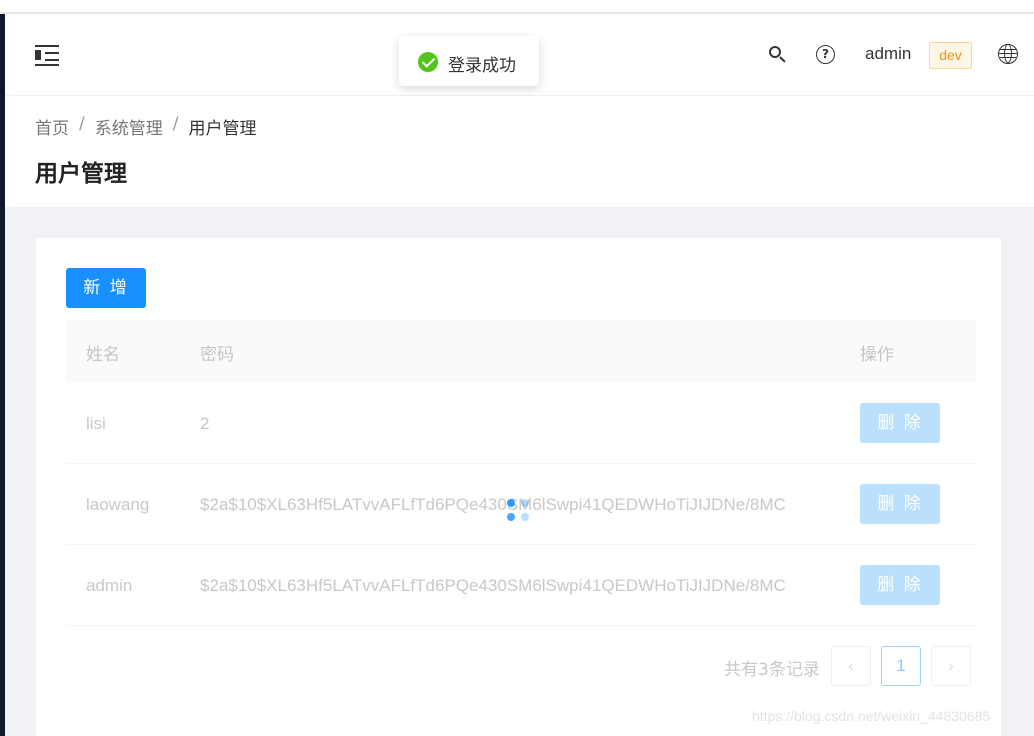 Image resolution: width=1034 pixels, height=736 pixels. Describe the element at coordinates (950, 55) in the screenshot. I see `env-badge: dev` at that location.